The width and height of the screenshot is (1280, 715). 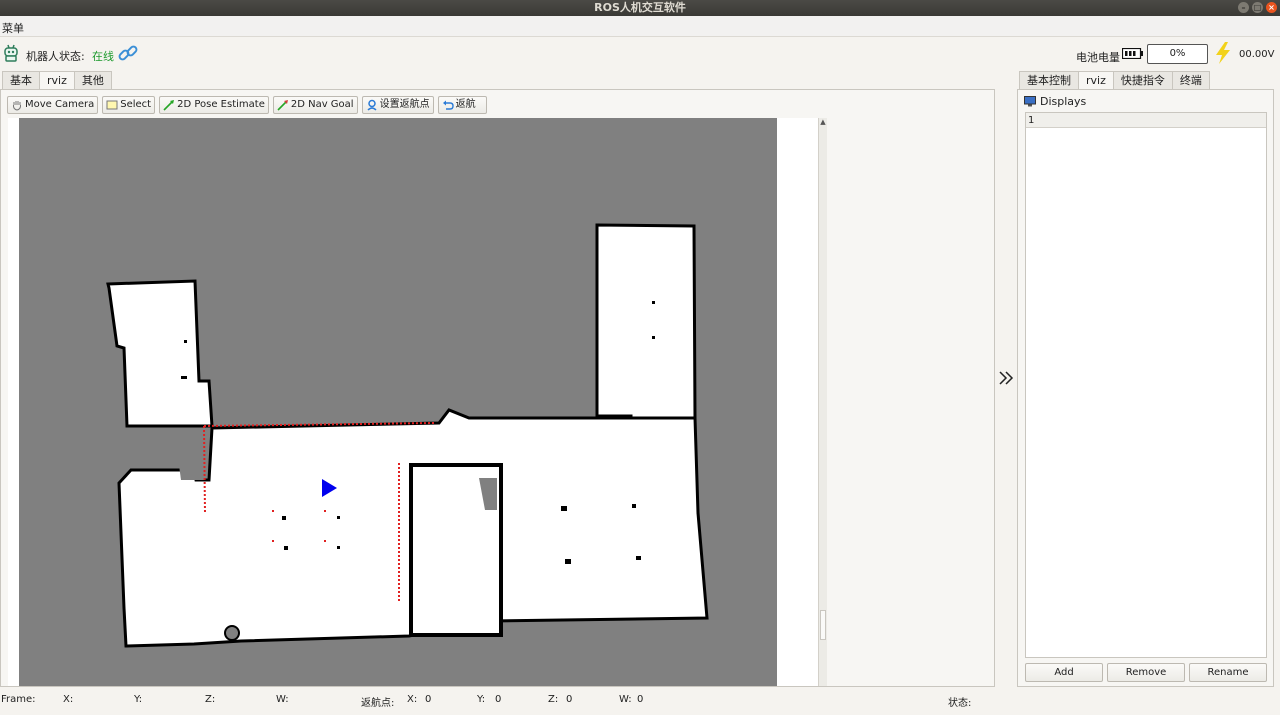 What do you see at coordinates (103, 56) in the screenshot?
I see `robot-state-value: 在线` at bounding box center [103, 56].